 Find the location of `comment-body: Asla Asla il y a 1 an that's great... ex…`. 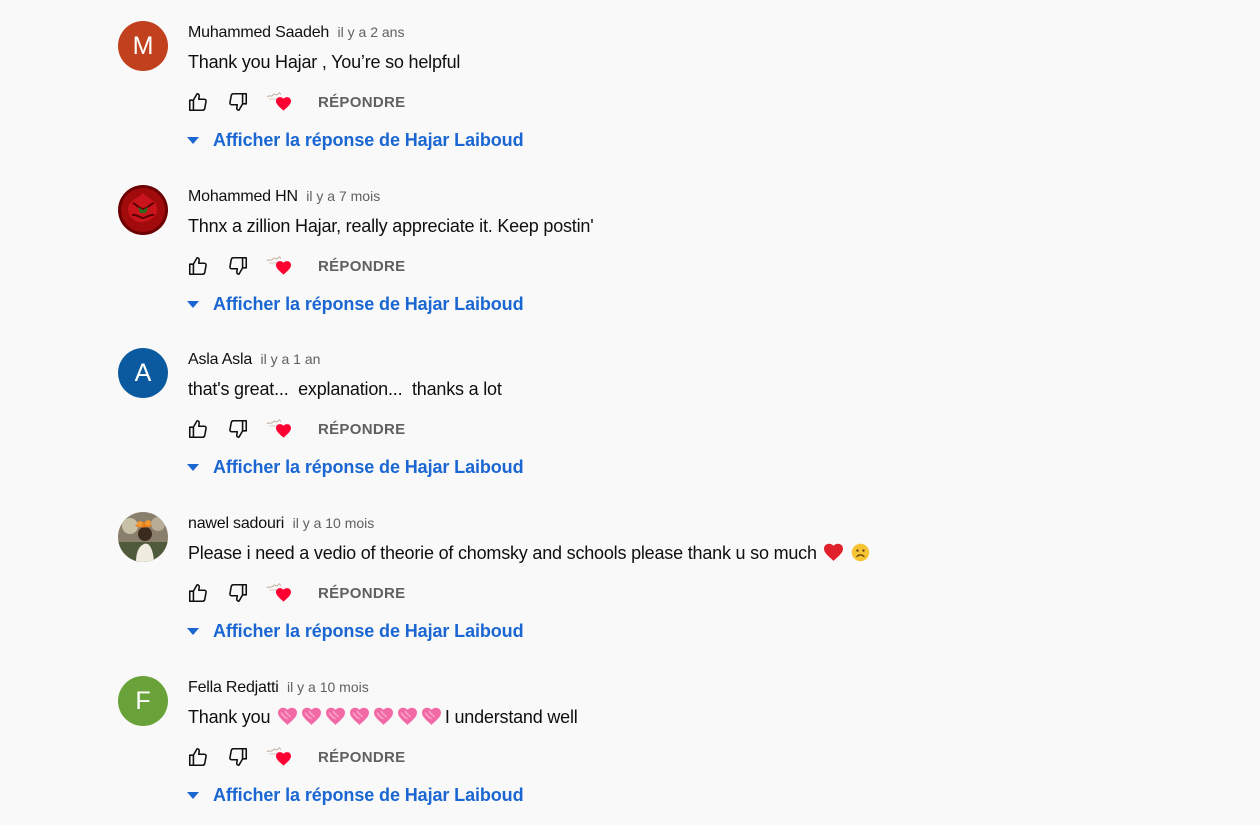

comment-body: Asla Asla il y a 1 an that's great... ex… is located at coordinates (701, 414).